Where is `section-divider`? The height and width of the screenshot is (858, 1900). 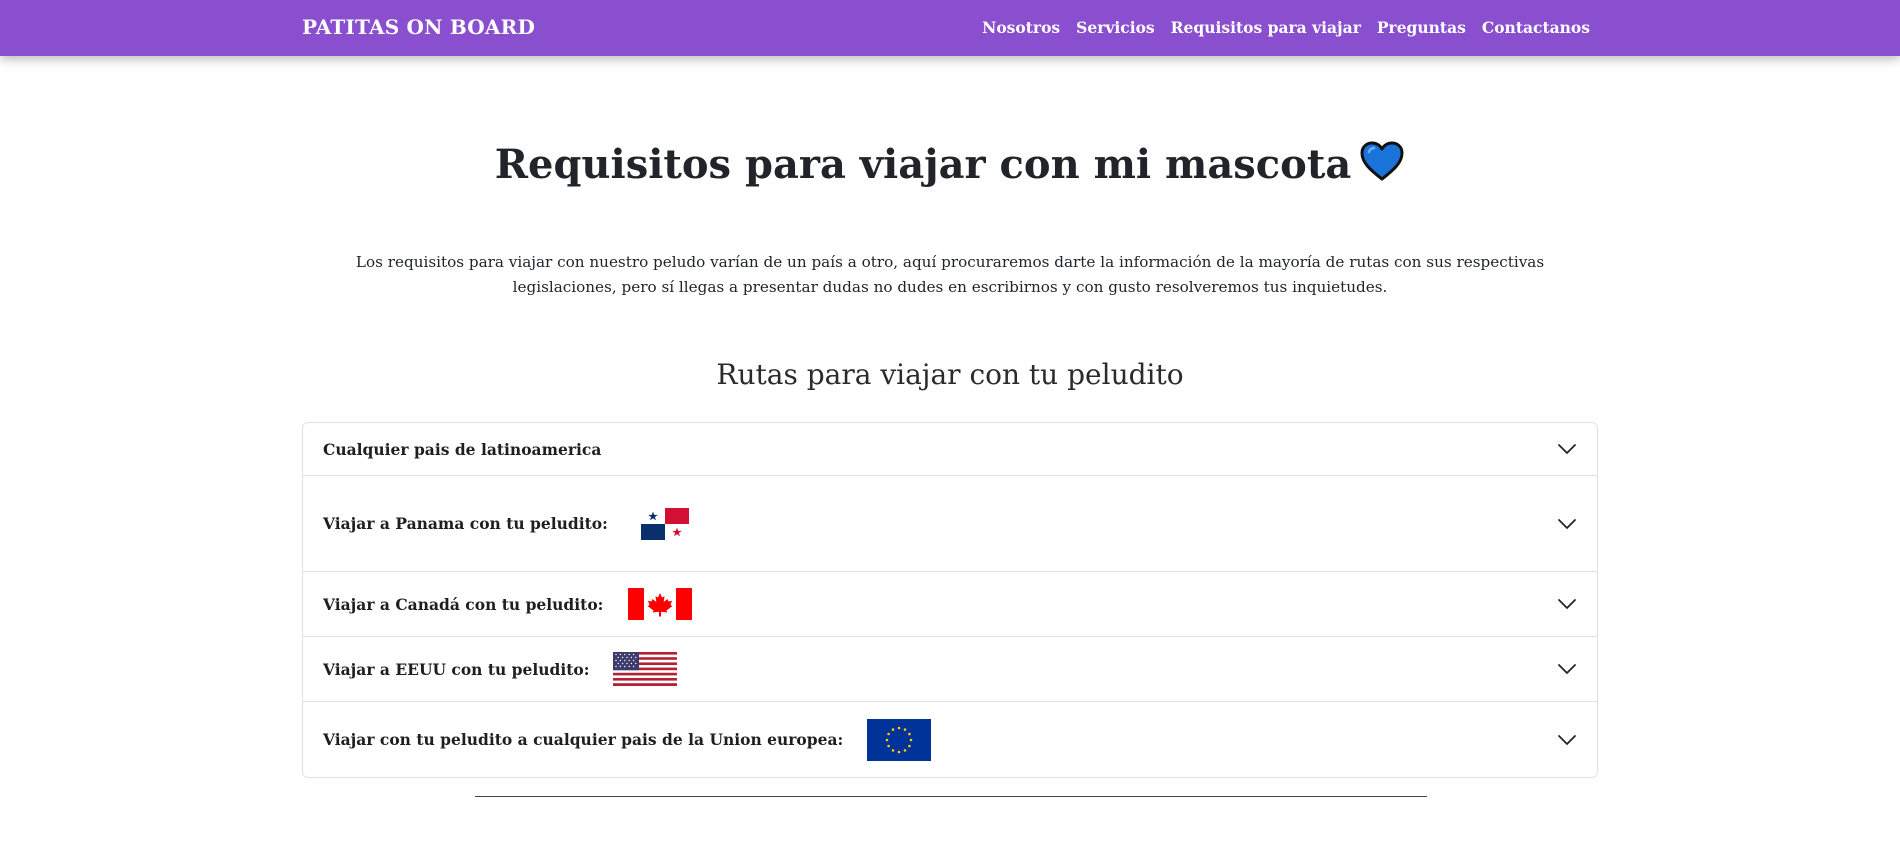
section-divider is located at coordinates (951, 796).